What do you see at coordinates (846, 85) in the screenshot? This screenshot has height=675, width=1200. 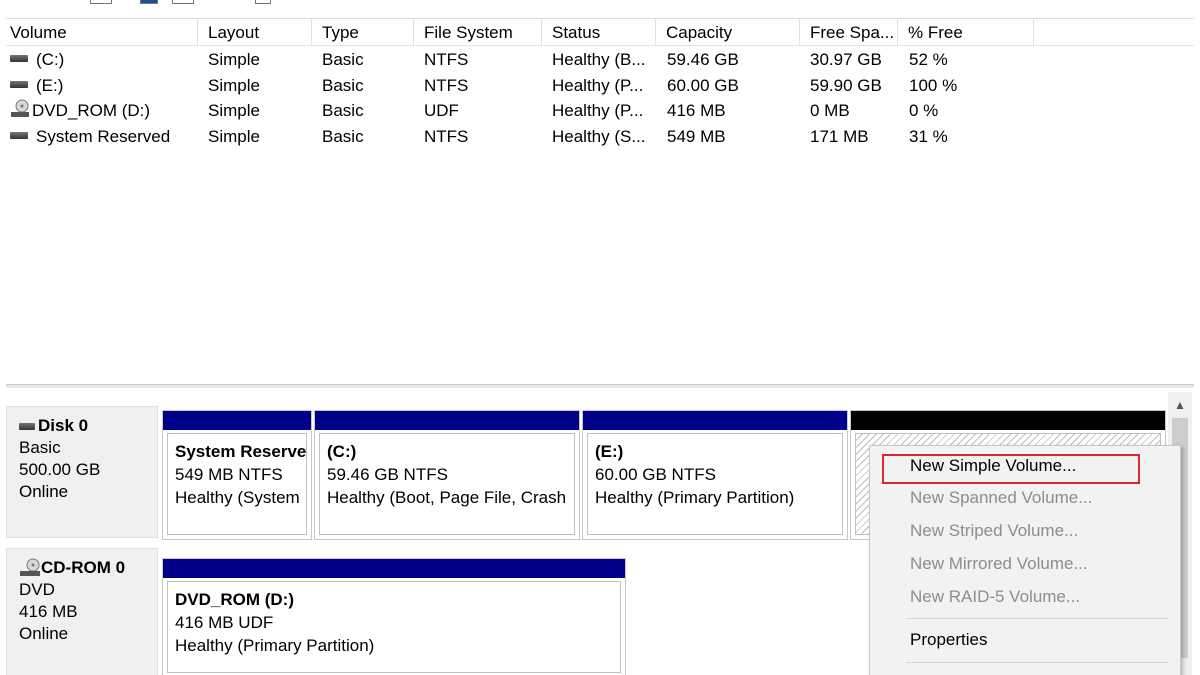 I see `cell-free-space: 59.90 GB` at bounding box center [846, 85].